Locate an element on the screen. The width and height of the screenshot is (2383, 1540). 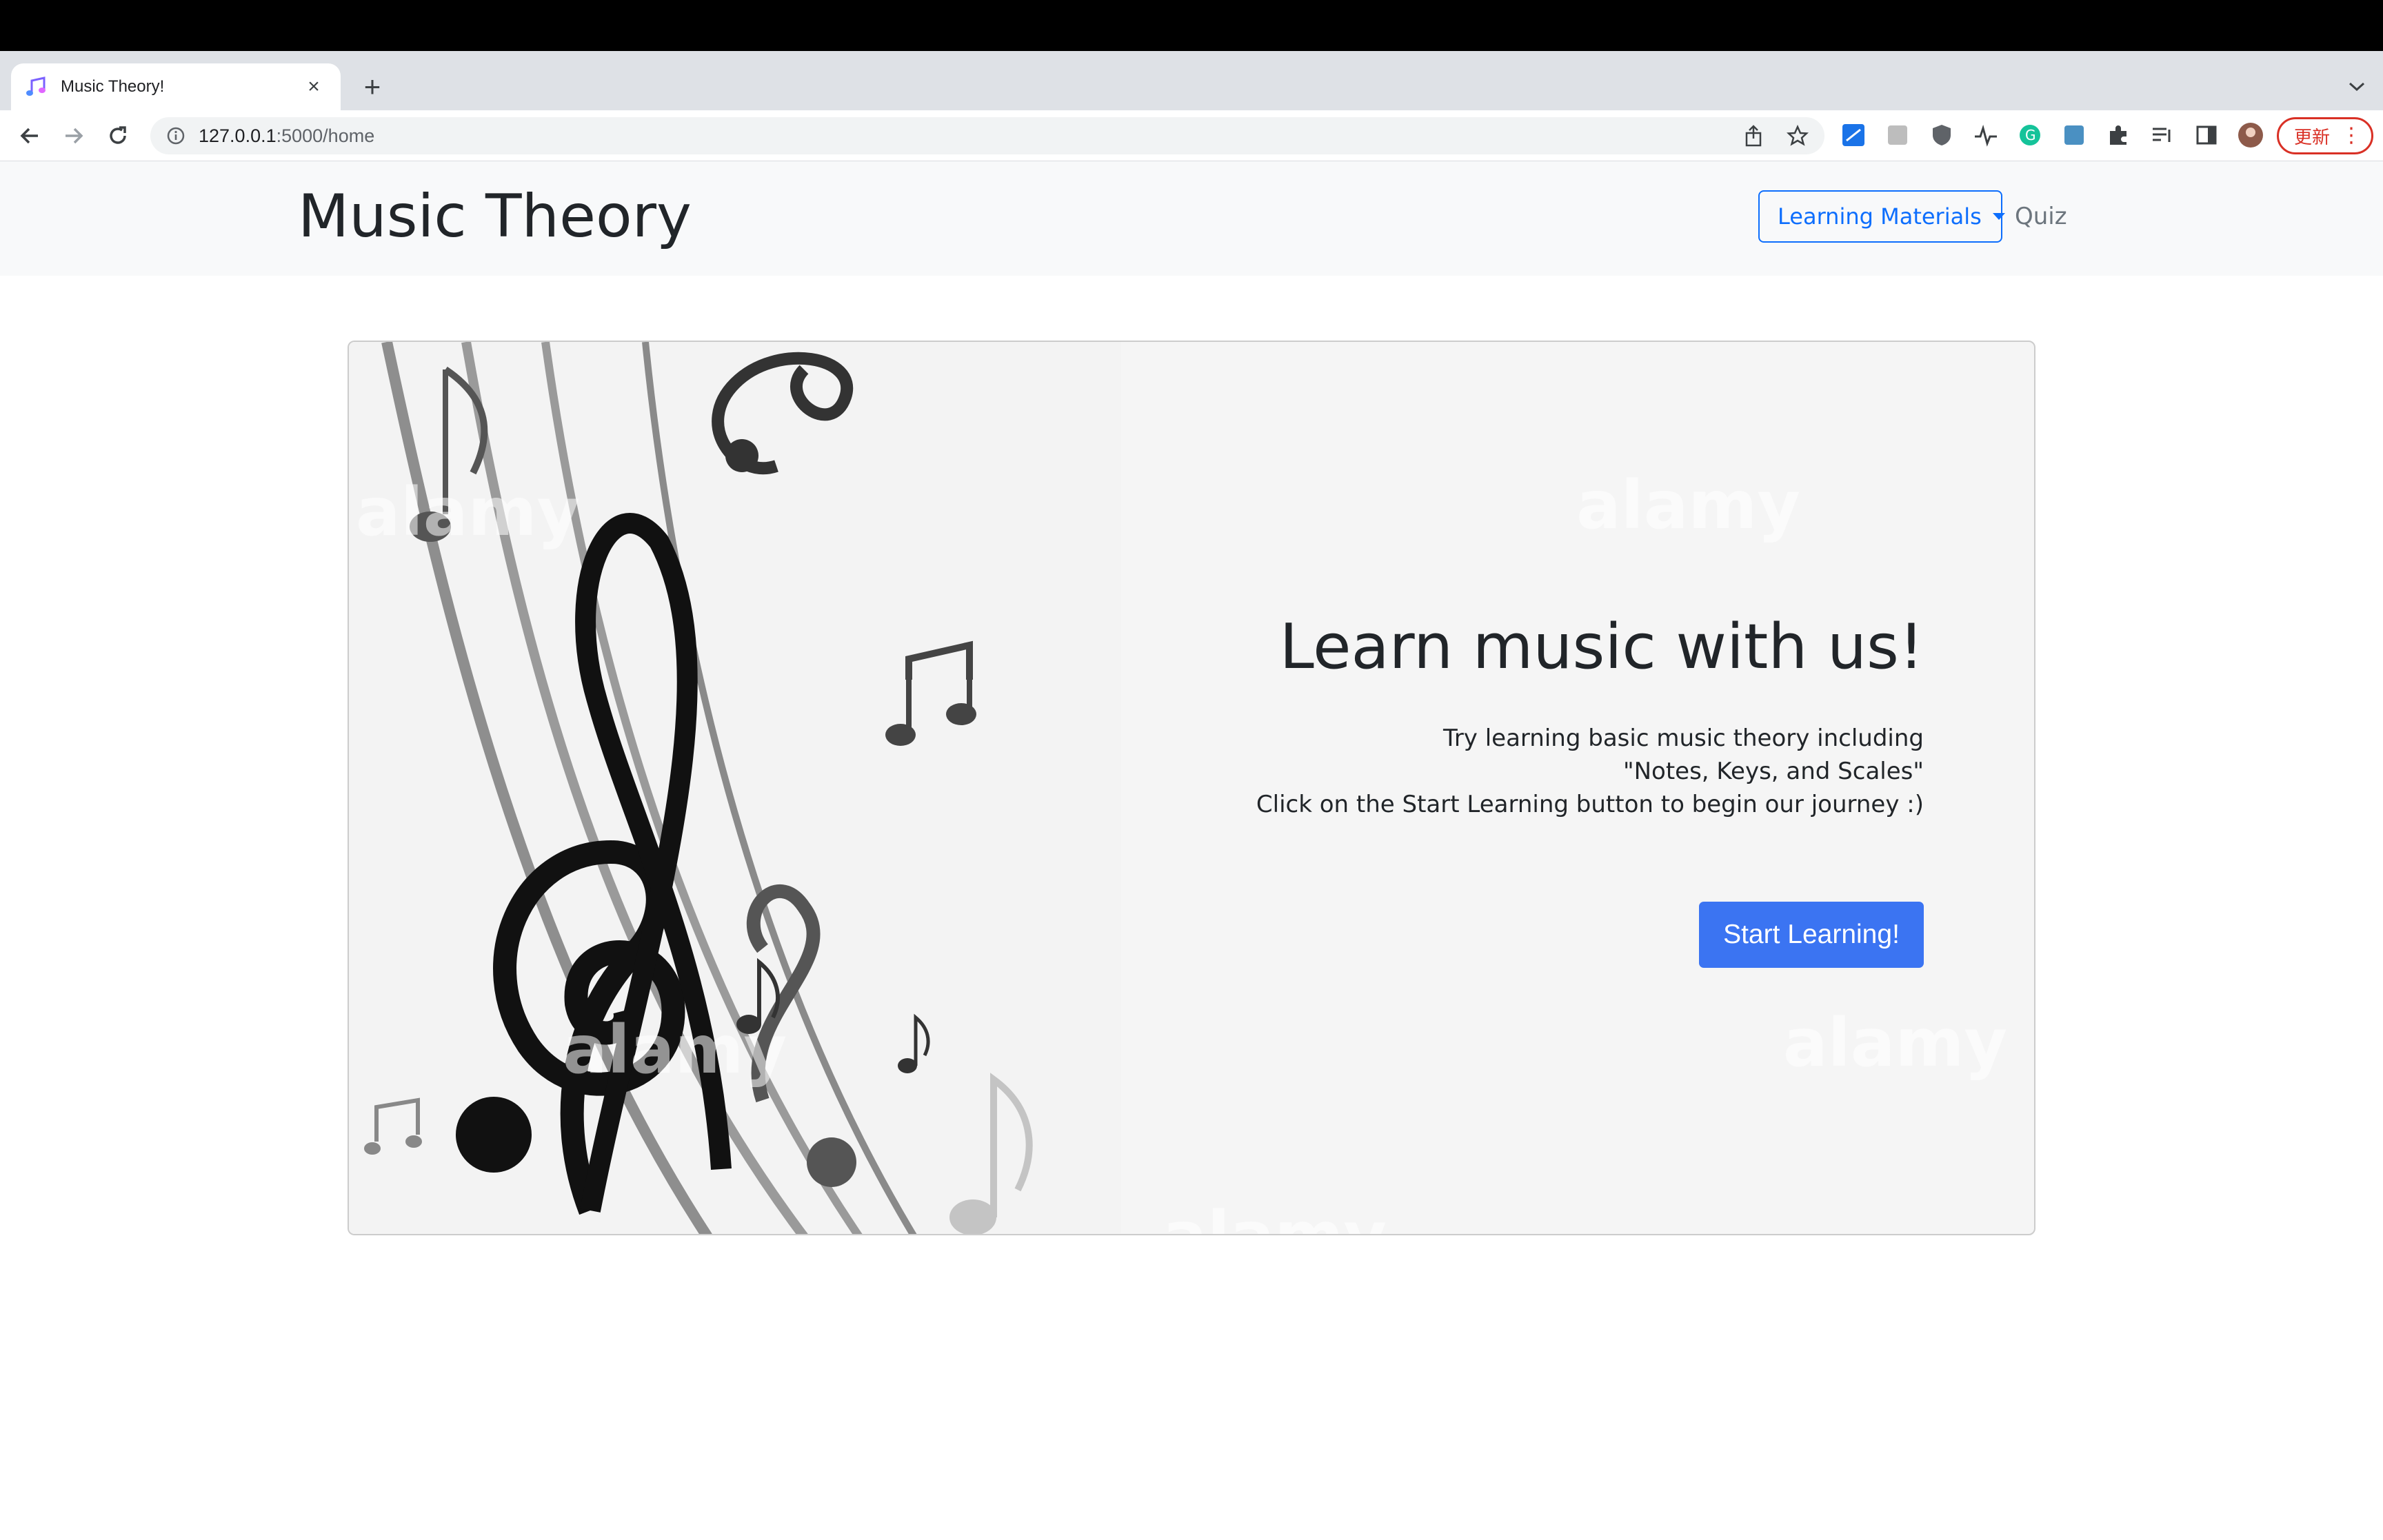
tab-search-icon is located at coordinates (2357, 87).